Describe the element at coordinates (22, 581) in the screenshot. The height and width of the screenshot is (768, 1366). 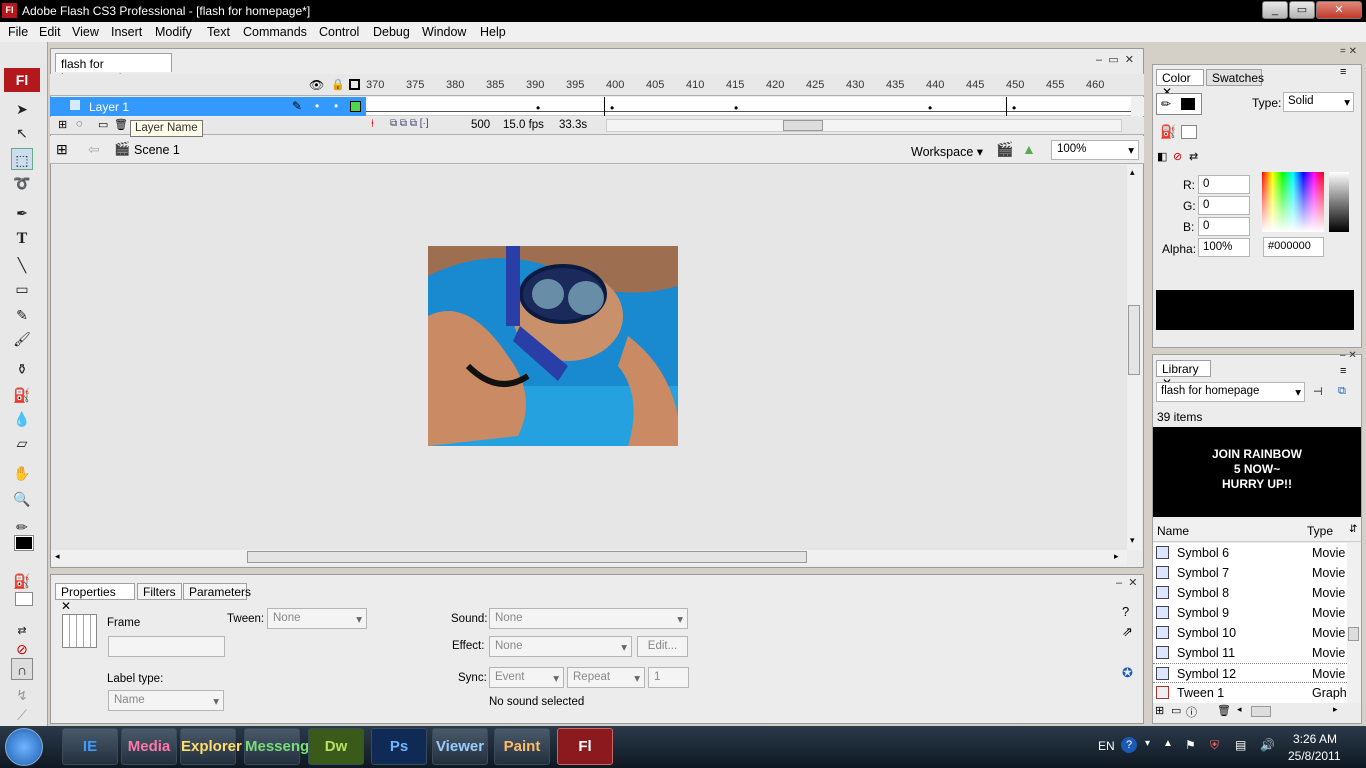
I see `fill-color-icon: ⛽` at that location.